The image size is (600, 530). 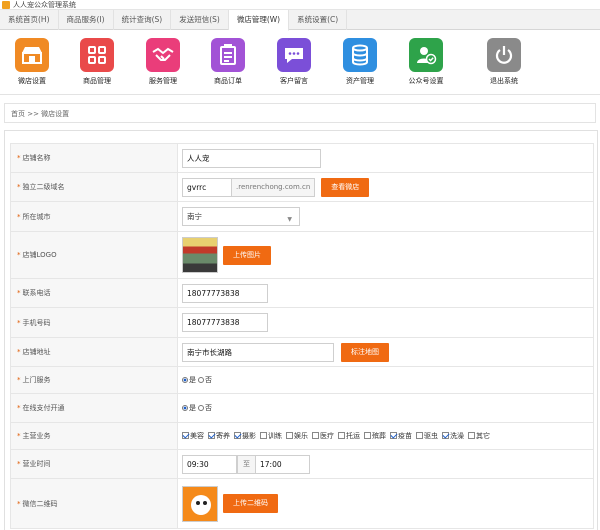 I want to click on toolbar-official-account-button: 公众号设置, so click(x=426, y=62).